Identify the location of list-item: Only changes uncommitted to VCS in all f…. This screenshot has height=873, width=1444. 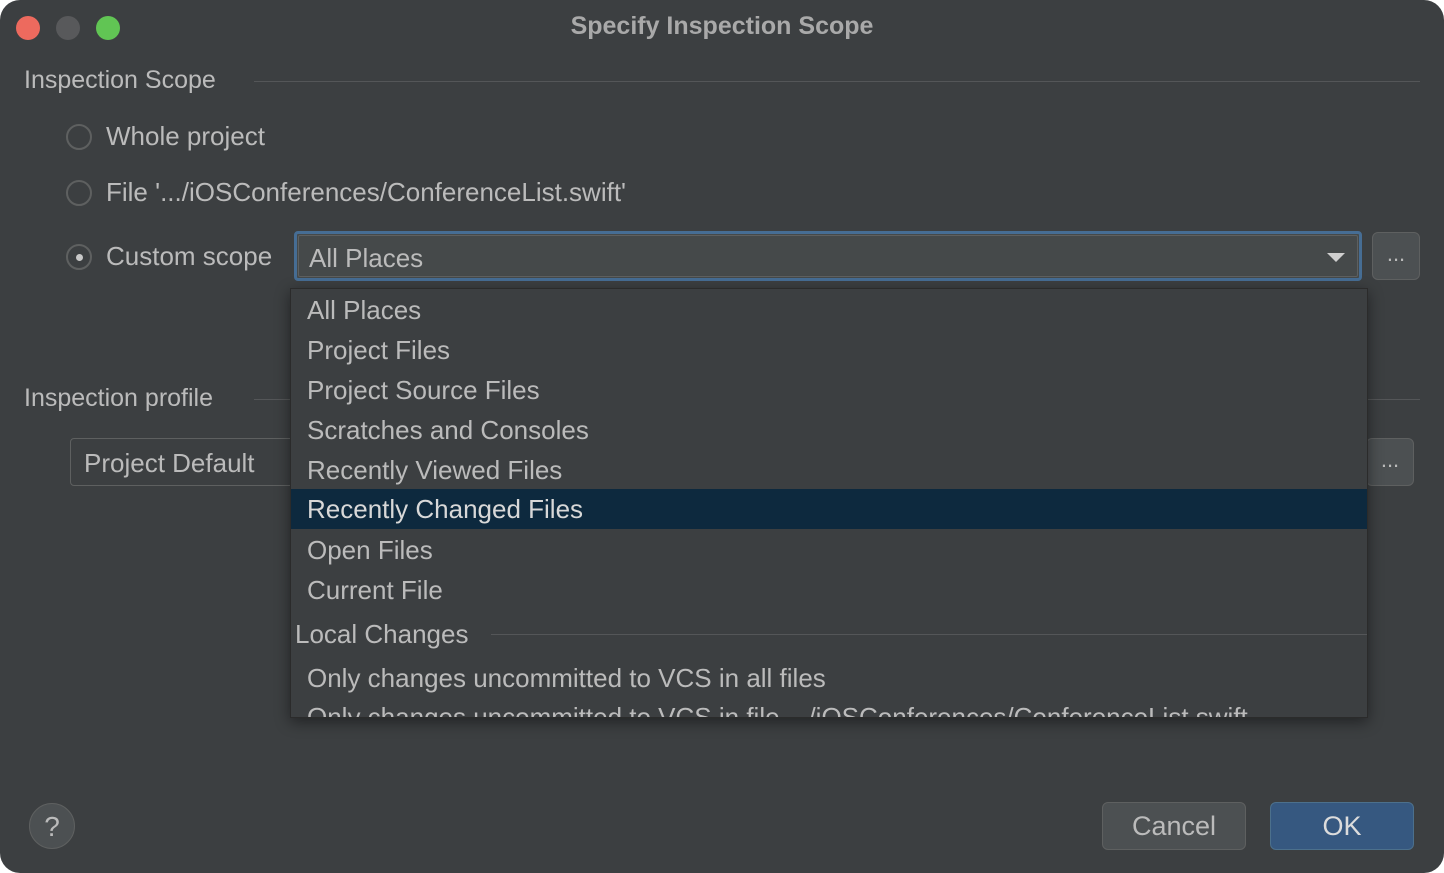
(829, 678).